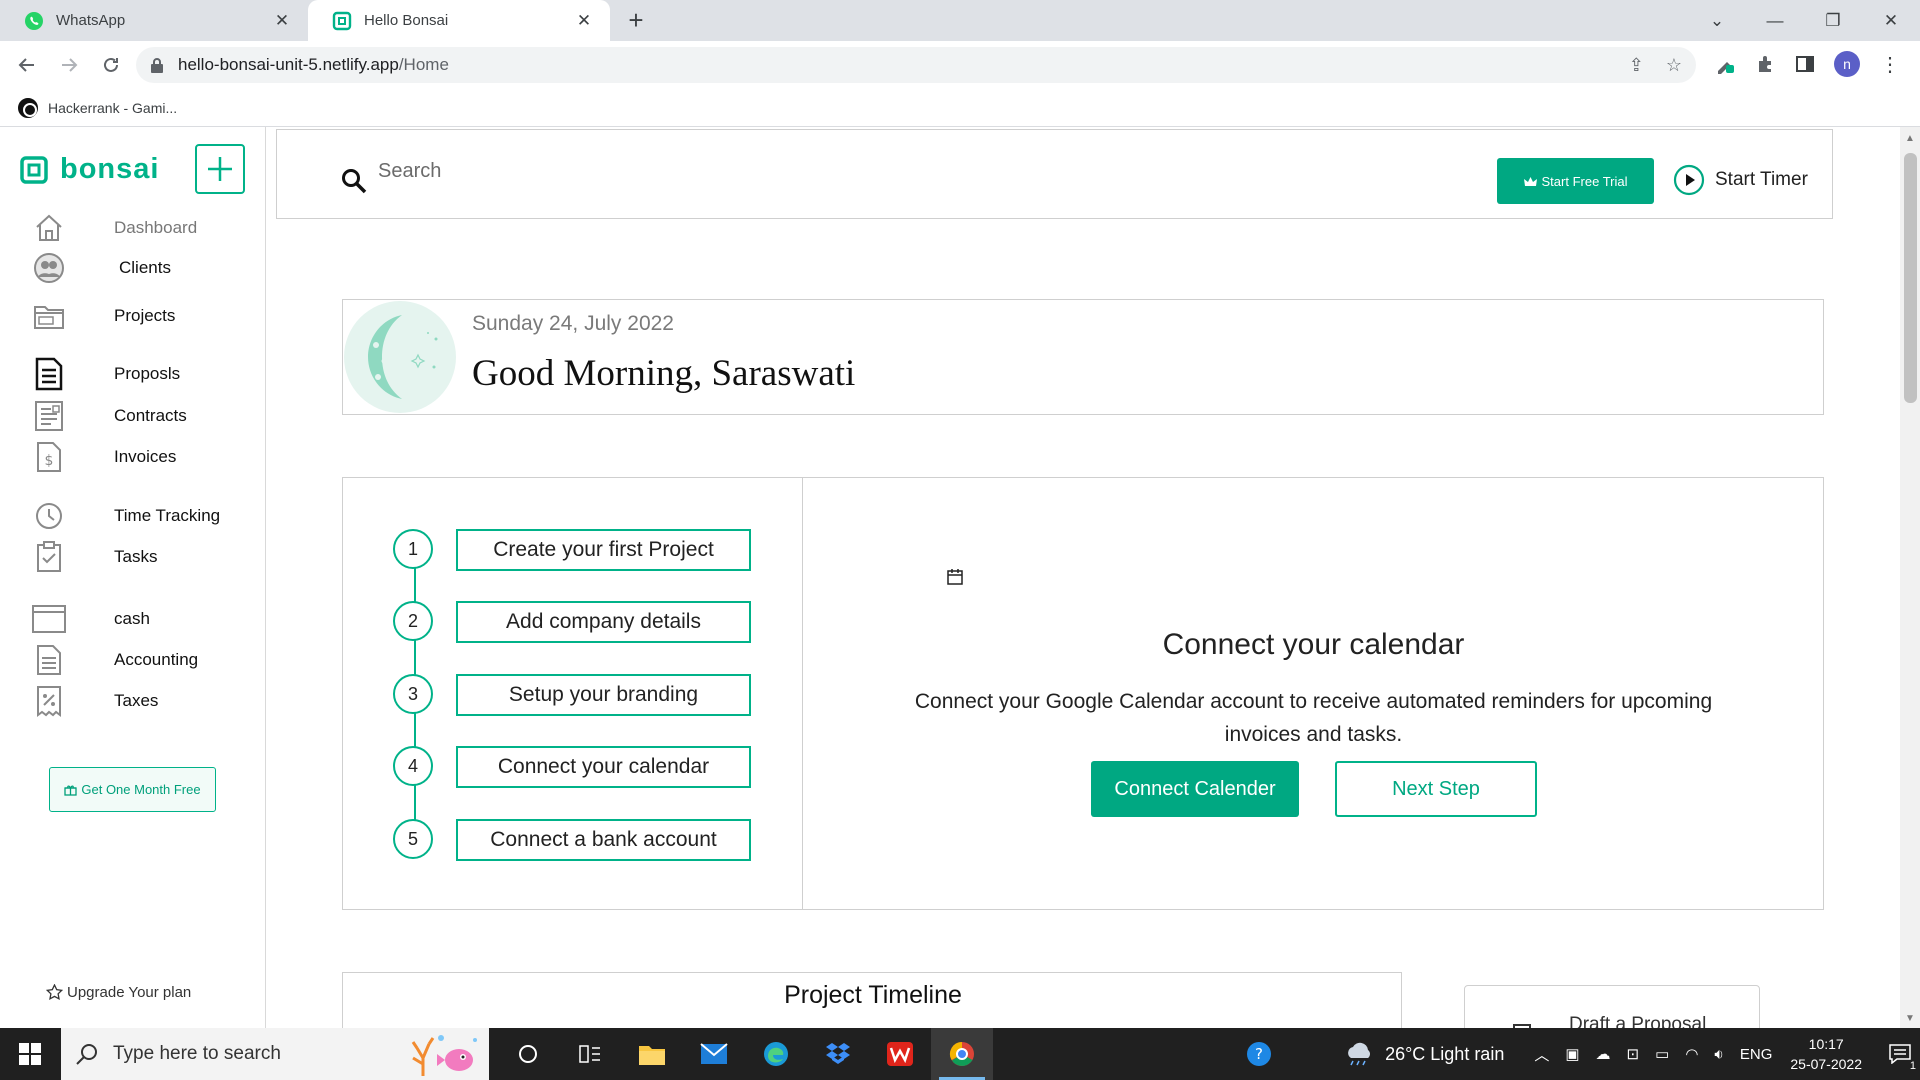 Image resolution: width=1920 pixels, height=1080 pixels. What do you see at coordinates (1638, 1021) in the screenshot?
I see `draft-label: Draft a Proposal` at bounding box center [1638, 1021].